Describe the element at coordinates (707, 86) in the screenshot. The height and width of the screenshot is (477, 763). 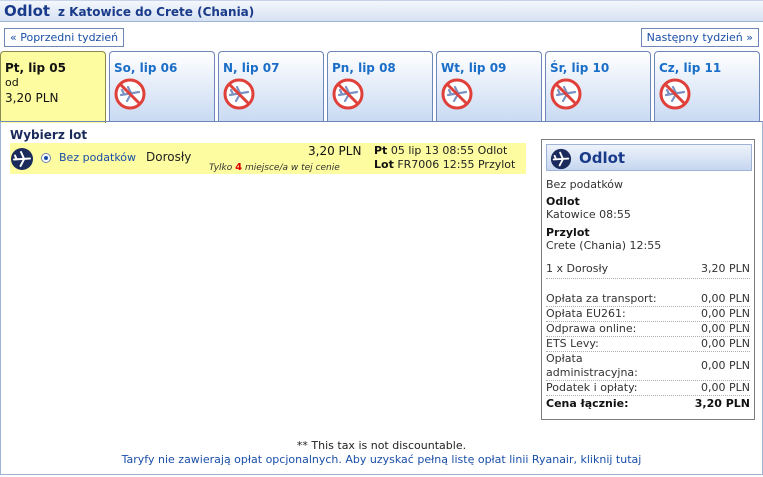
I see `tab-day-7: Cz, lip 11` at that location.